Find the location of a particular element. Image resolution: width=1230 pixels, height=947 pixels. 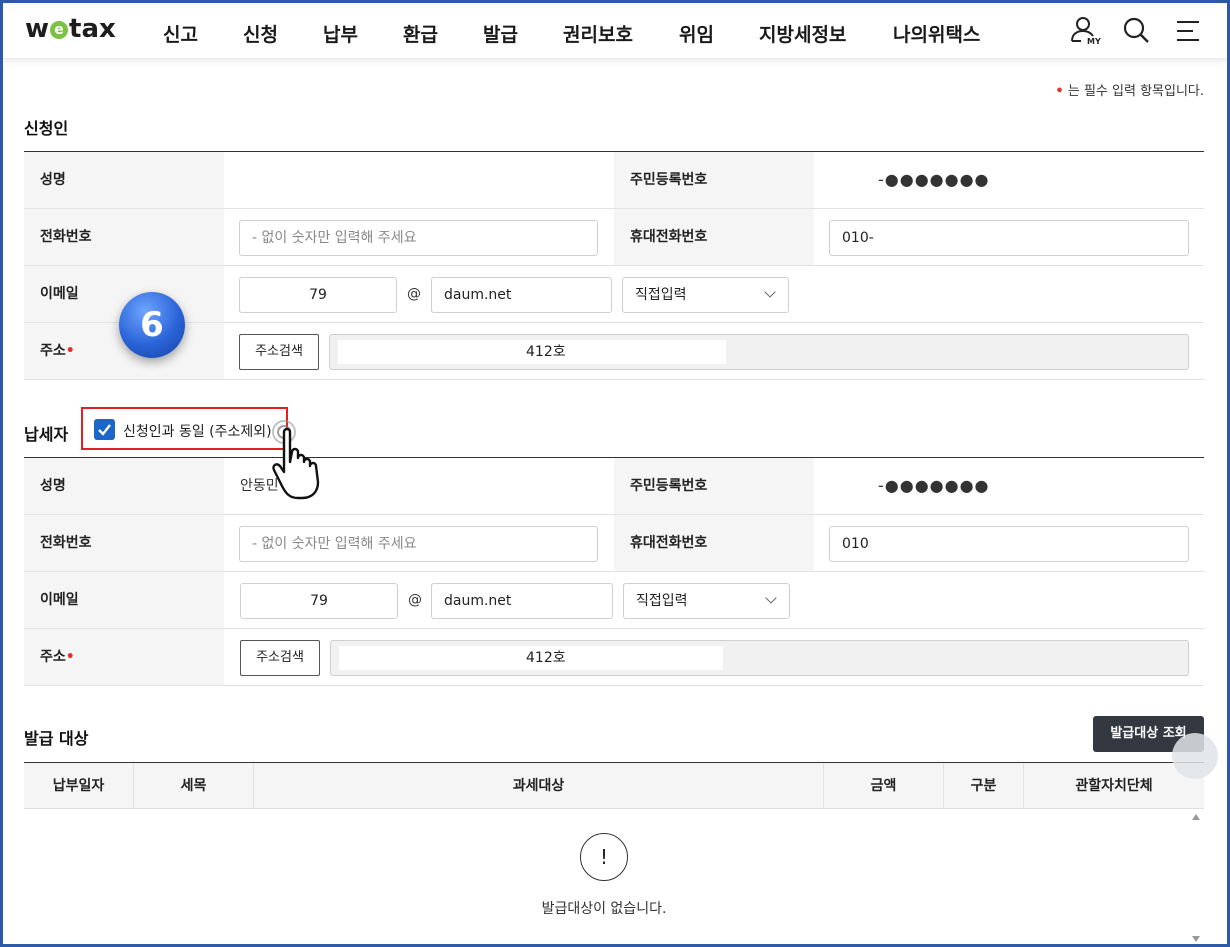

applicant-phone-label: 전화번호 is located at coordinates (124, 237).